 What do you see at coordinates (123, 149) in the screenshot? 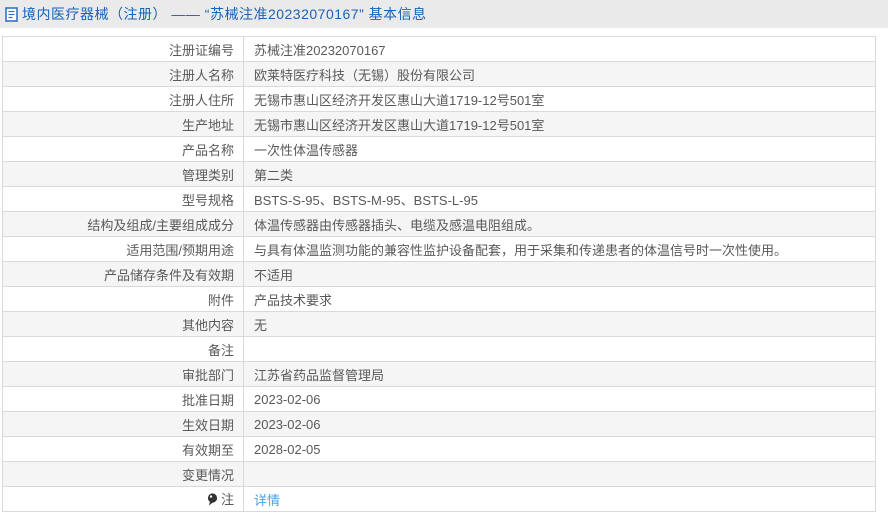
I see `row-label: 产品名称` at bounding box center [123, 149].